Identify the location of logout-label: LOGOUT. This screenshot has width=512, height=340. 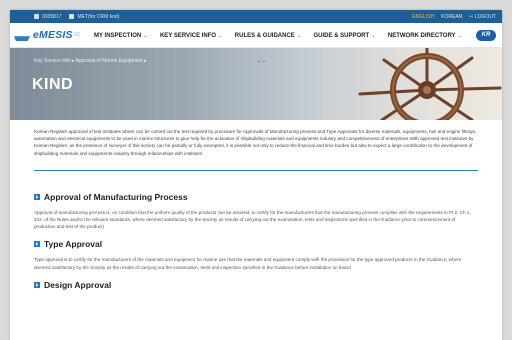
(485, 16).